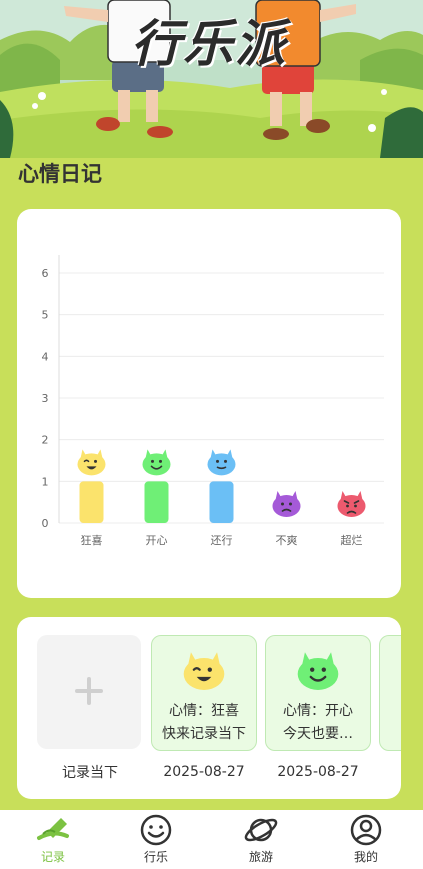  What do you see at coordinates (45, 440) in the screenshot?
I see `y-tick-label: 2` at bounding box center [45, 440].